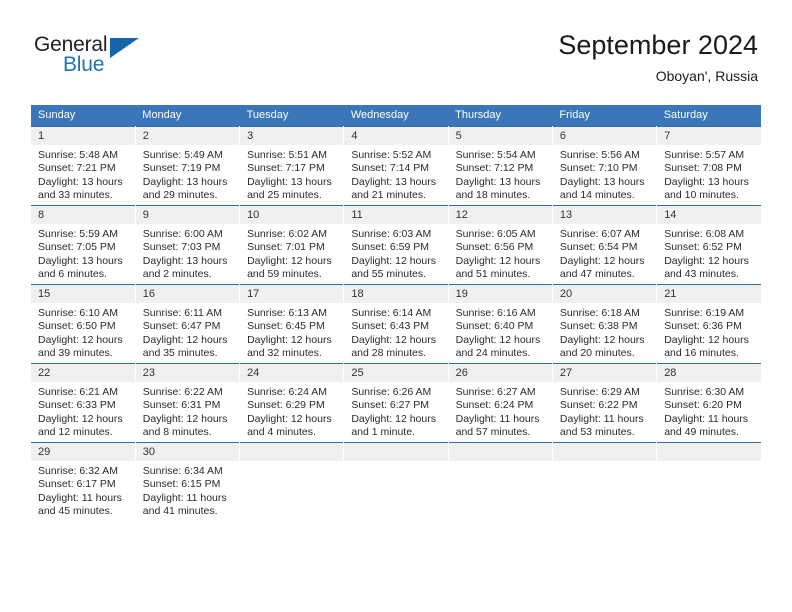  I want to click on daylight-duration-line2: and 49 minutes., so click(701, 432).